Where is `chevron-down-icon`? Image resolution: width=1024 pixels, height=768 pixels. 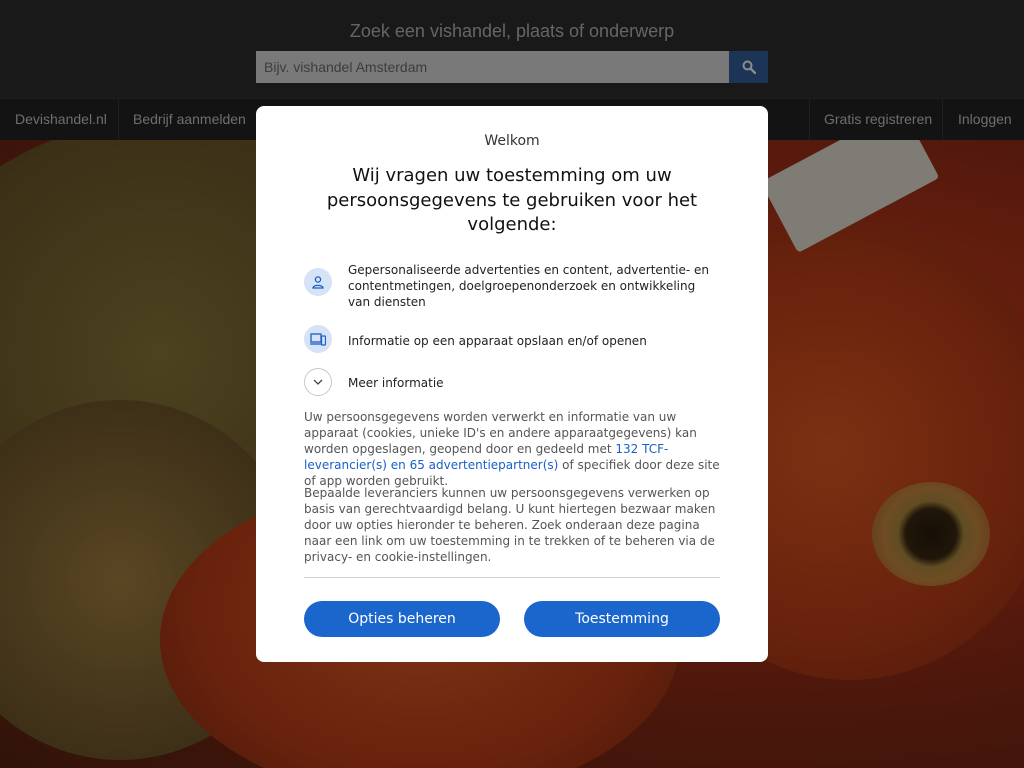
chevron-down-icon is located at coordinates (318, 382).